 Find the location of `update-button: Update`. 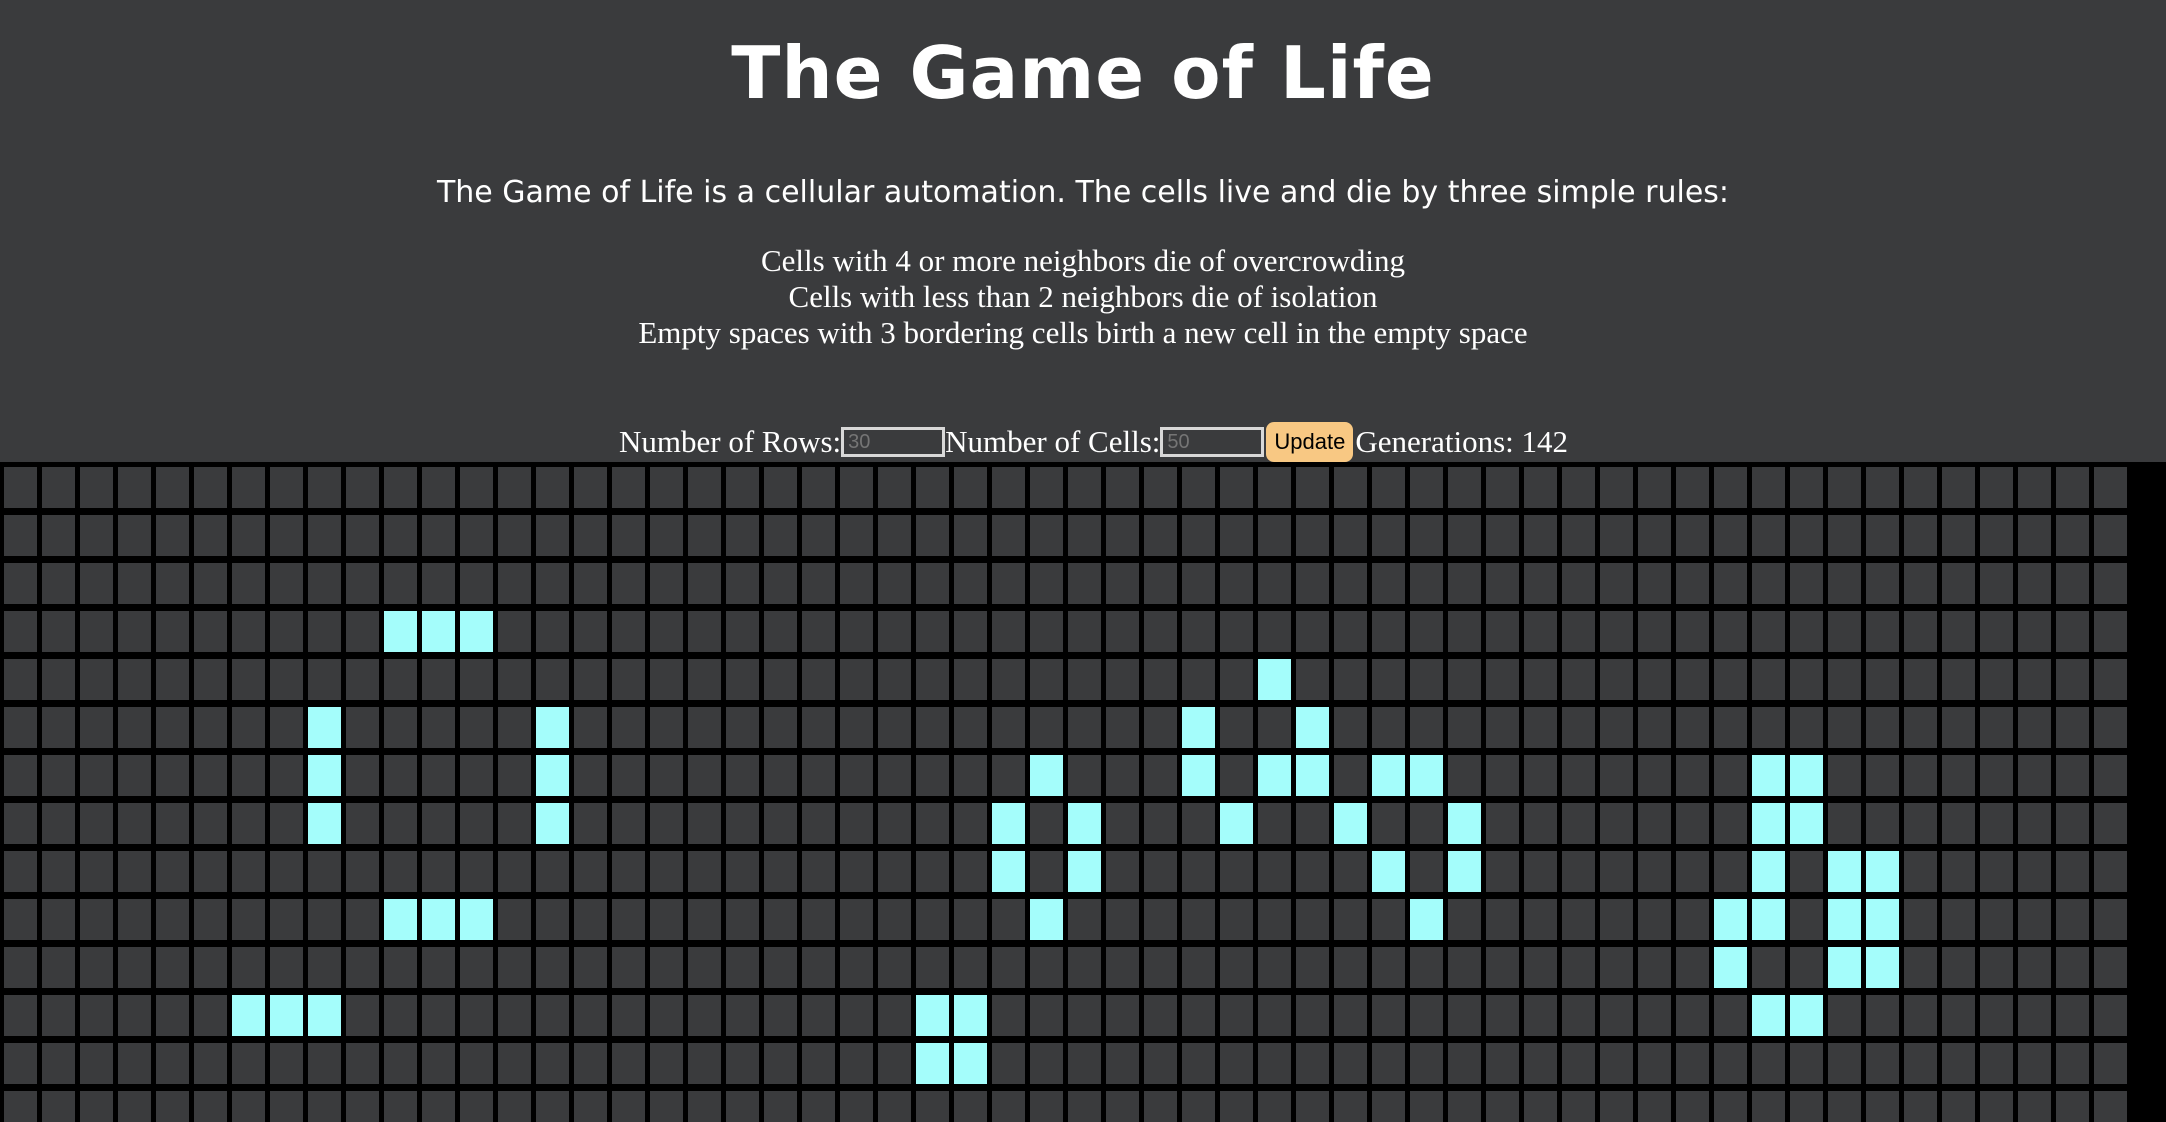

update-button: Update is located at coordinates (1310, 442).